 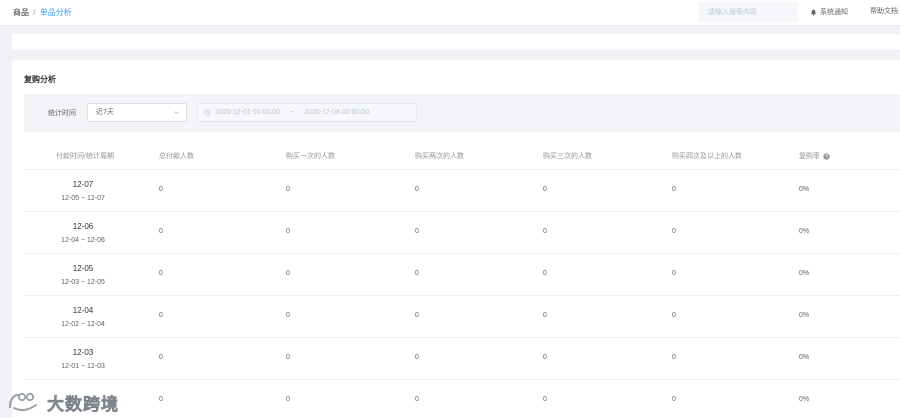 What do you see at coordinates (337, 112) in the screenshot?
I see `range-end: 2020-12-08 00:00:00` at bounding box center [337, 112].